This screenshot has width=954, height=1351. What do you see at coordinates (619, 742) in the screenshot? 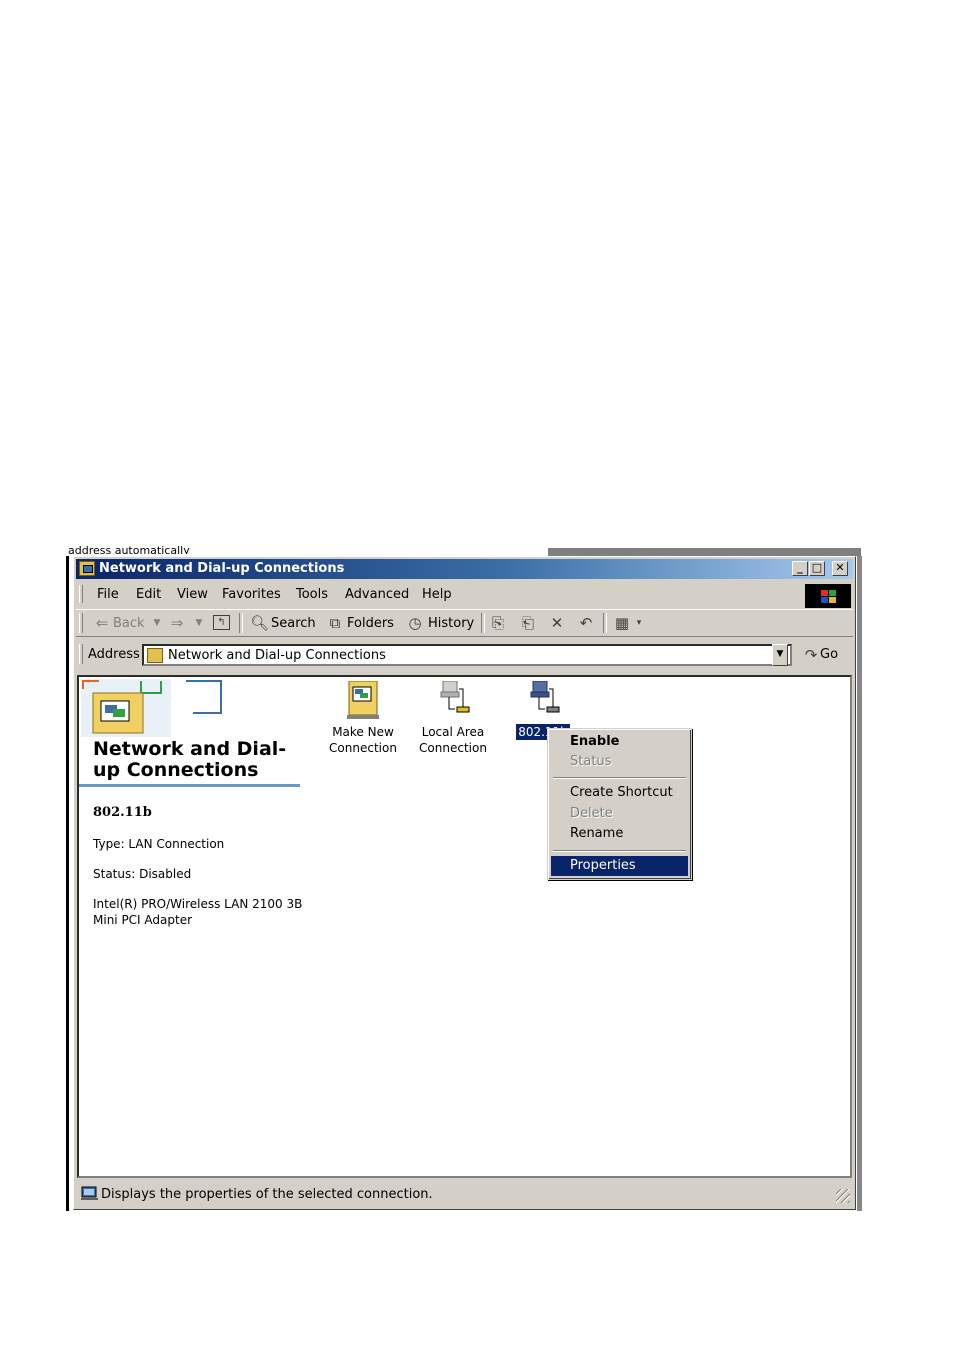
I see `ctx-enable: Enable` at bounding box center [619, 742].